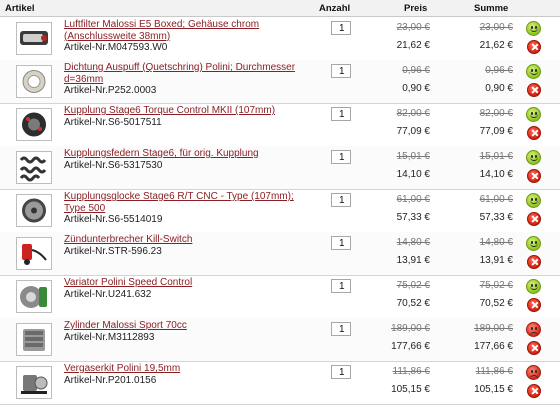 This screenshot has width=560, height=420. What do you see at coordinates (496, 174) in the screenshot?
I see `sum-new: 14,10 €` at bounding box center [496, 174].